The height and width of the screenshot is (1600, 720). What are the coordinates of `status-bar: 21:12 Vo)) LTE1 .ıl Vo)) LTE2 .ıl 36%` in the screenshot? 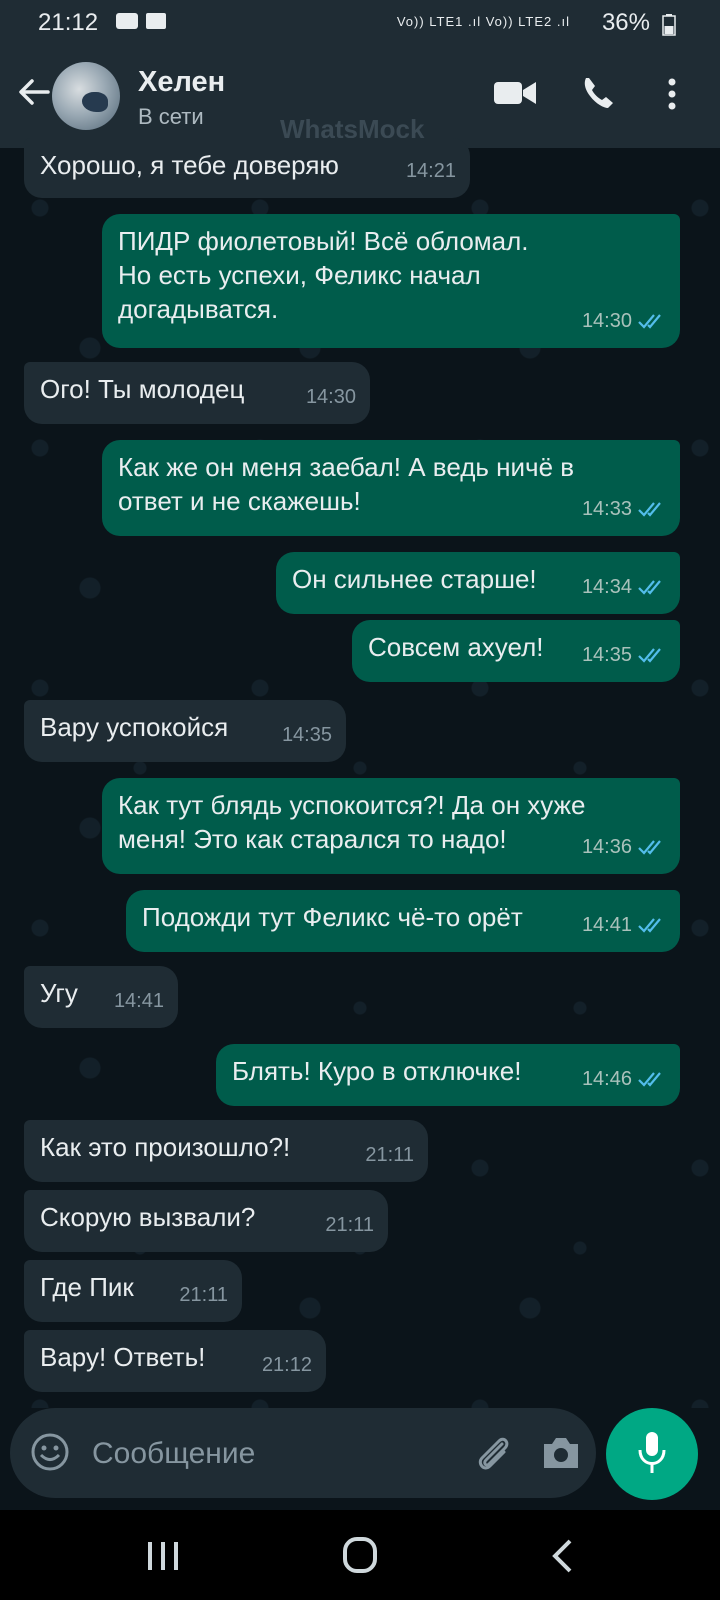 It's located at (360, 22).